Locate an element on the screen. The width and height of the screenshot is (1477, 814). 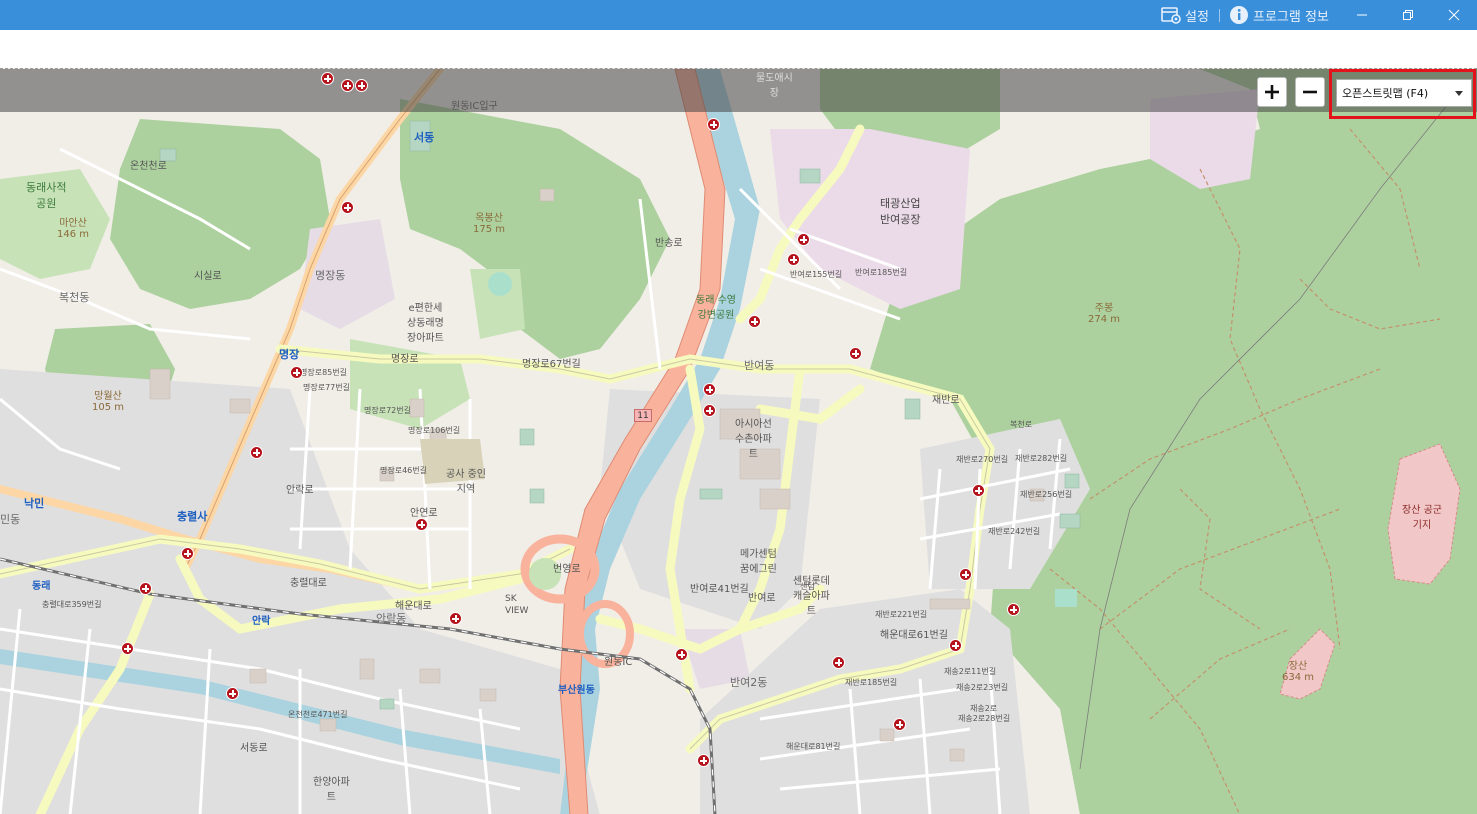
close-button is located at coordinates (1454, 15).